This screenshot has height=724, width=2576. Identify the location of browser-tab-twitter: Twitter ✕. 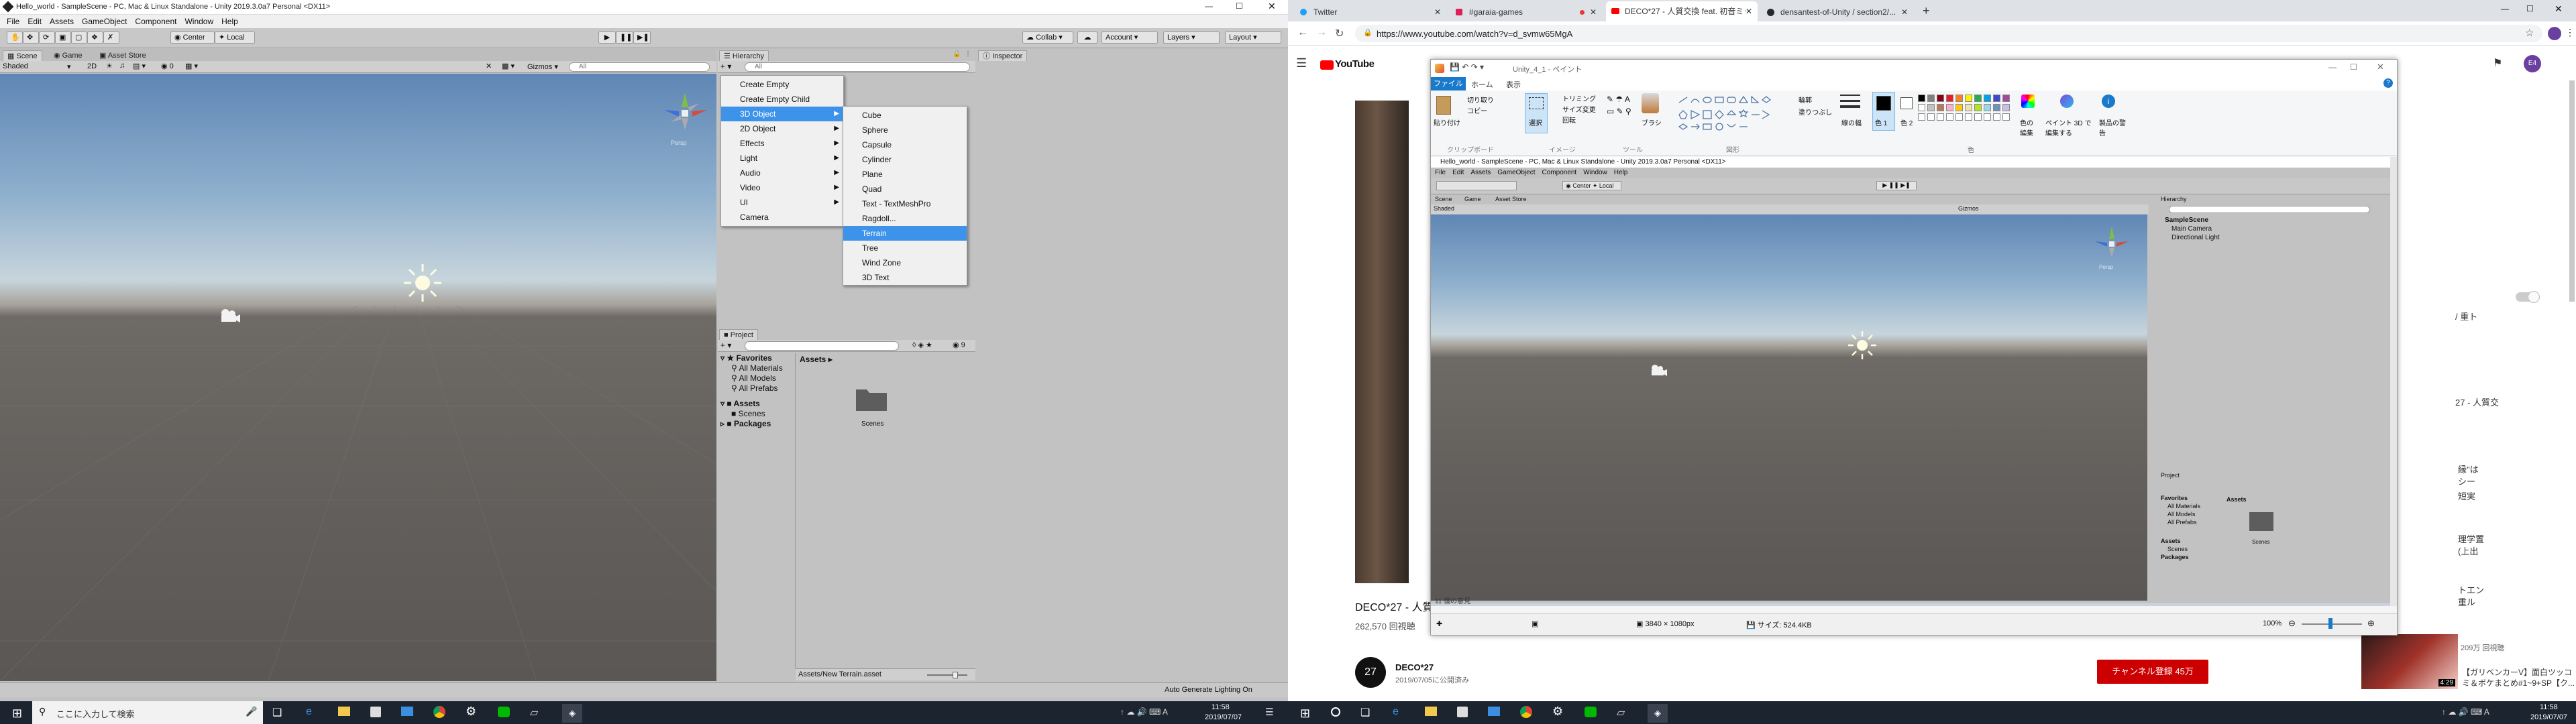
(1370, 12).